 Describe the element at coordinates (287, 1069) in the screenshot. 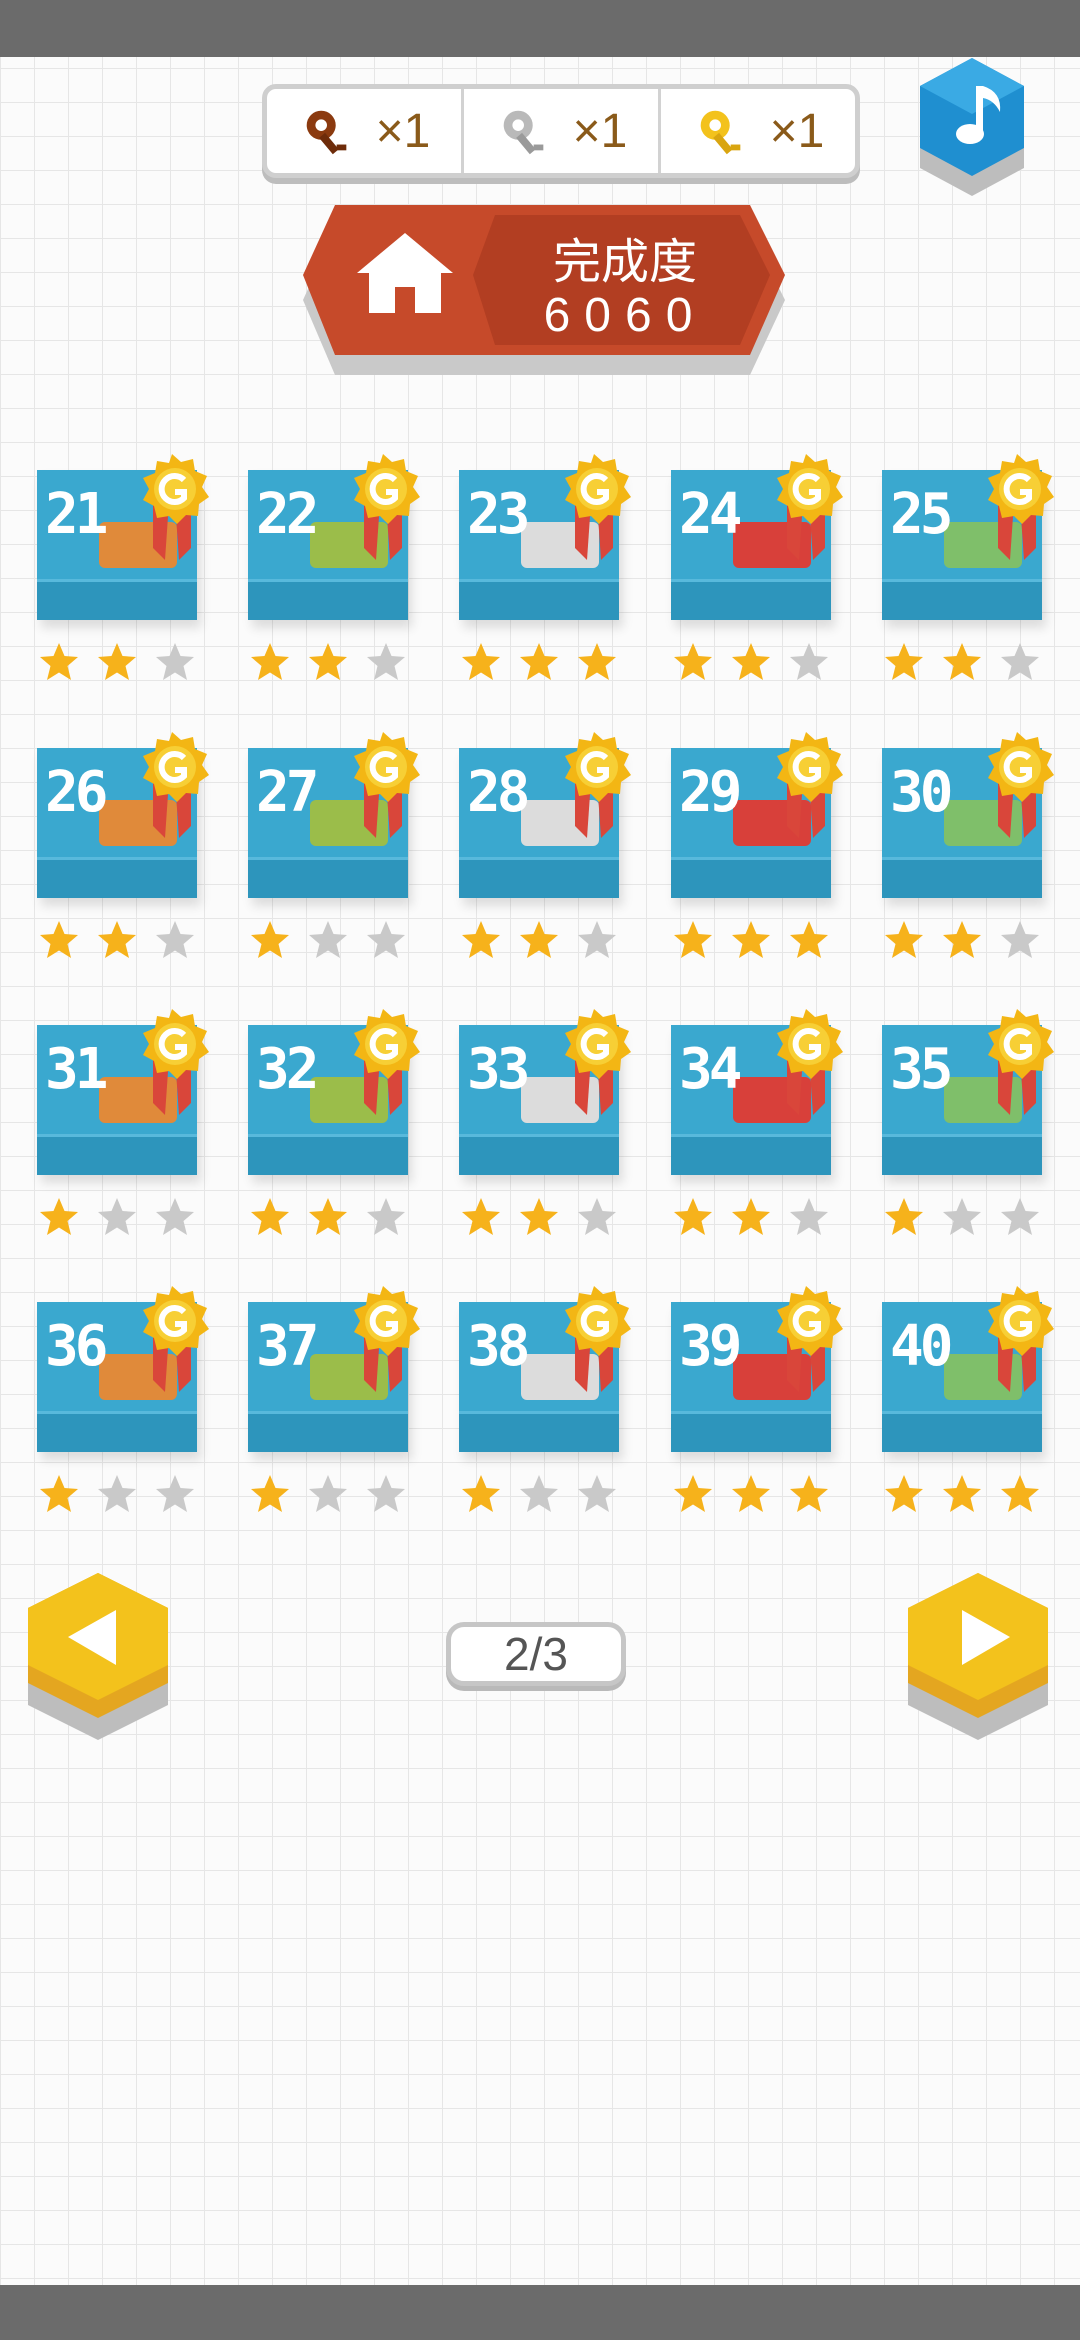

I see `level-number: 32` at that location.